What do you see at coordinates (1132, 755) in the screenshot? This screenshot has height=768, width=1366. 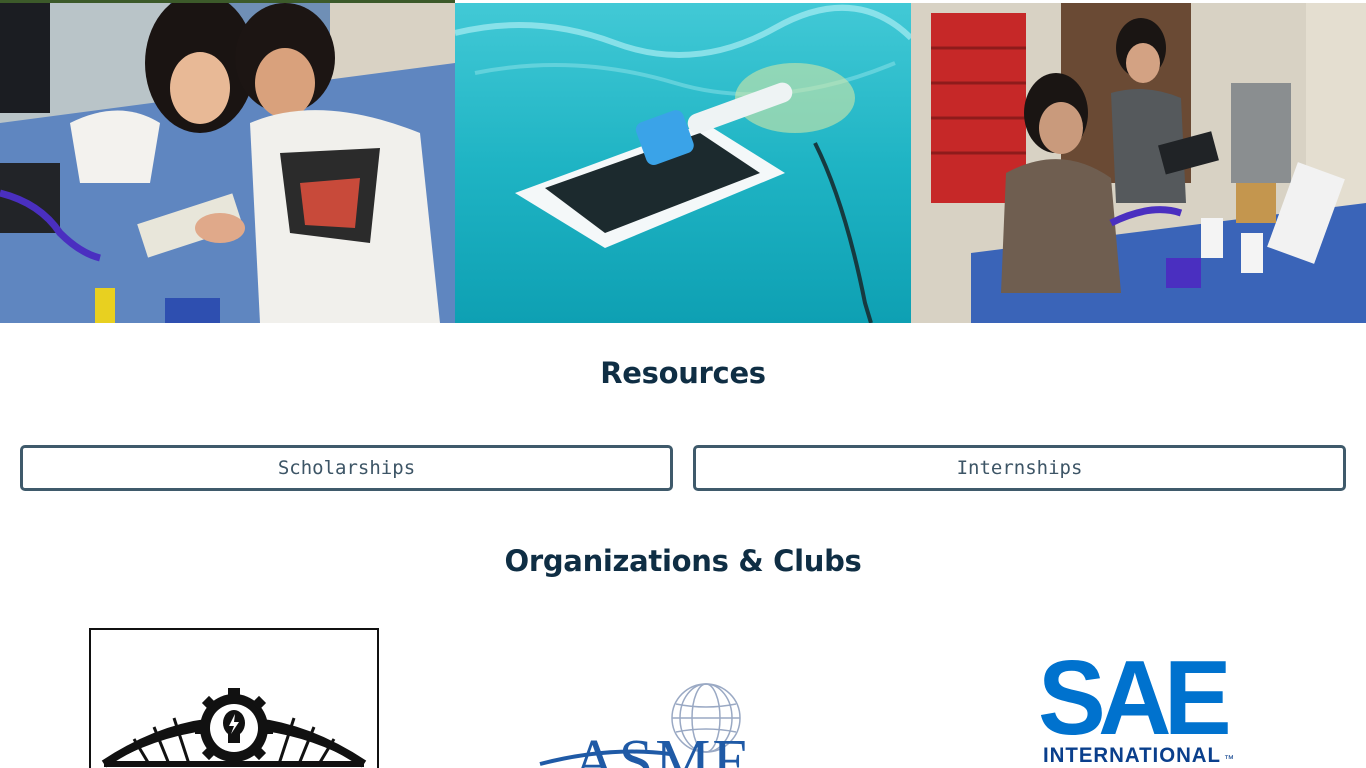 I see `sae-logo-subtext: INTERNATIONAL` at bounding box center [1132, 755].